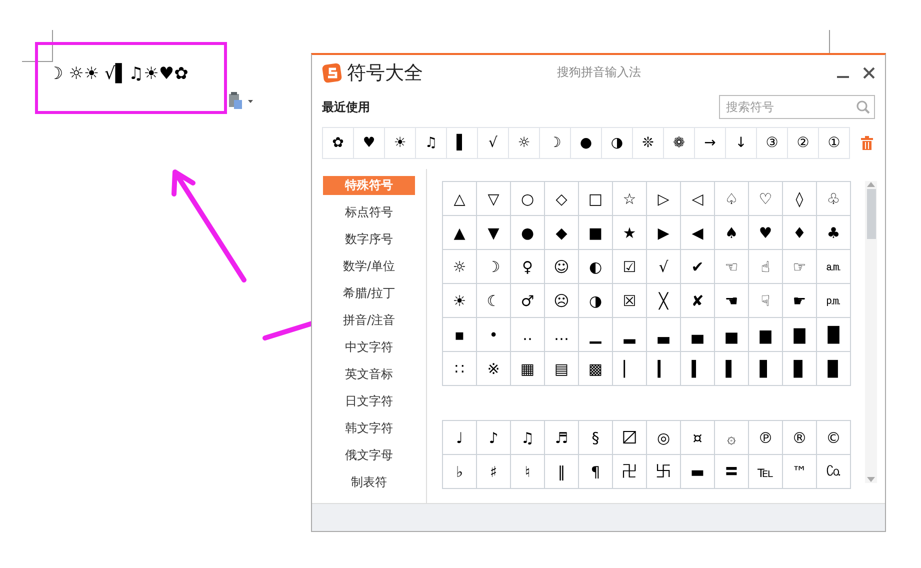 The image size is (921, 568). What do you see at coordinates (732, 301) in the screenshot?
I see `symbol-cell: ☚` at bounding box center [732, 301].